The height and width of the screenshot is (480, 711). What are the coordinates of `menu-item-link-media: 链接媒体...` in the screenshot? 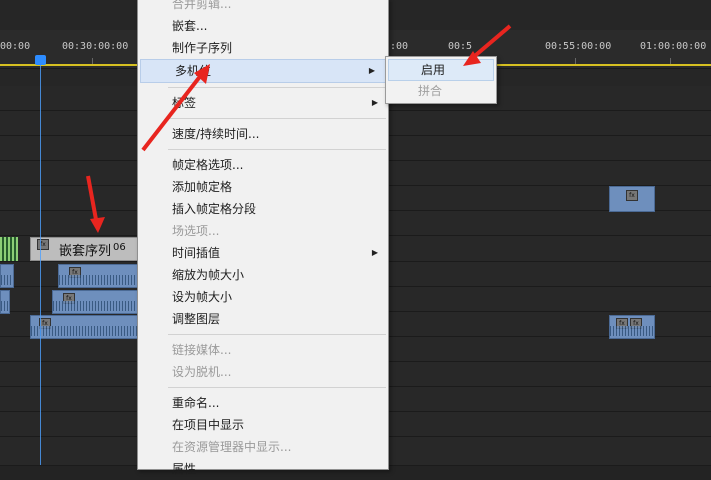 It's located at (263, 350).